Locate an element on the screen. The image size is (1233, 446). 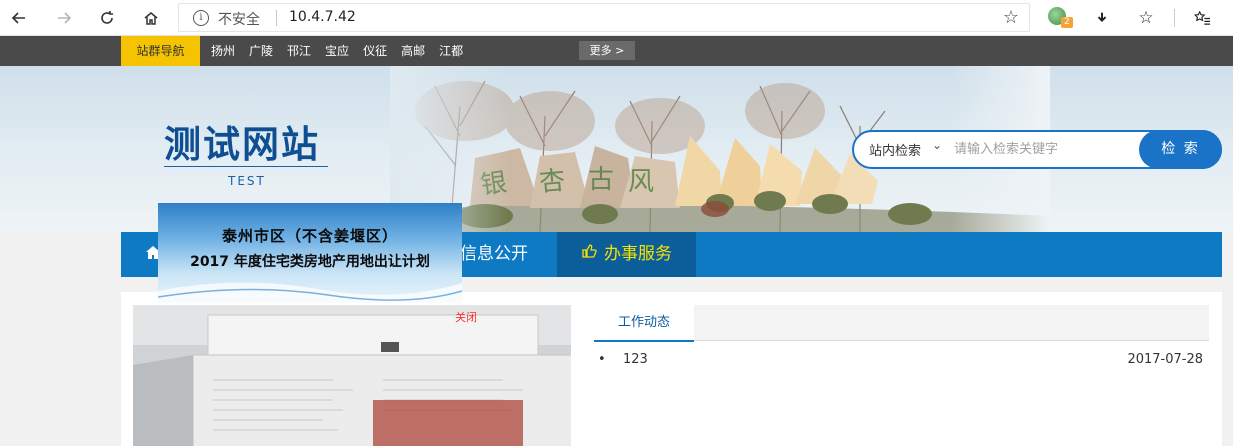
download-icon is located at coordinates (1102, 17).